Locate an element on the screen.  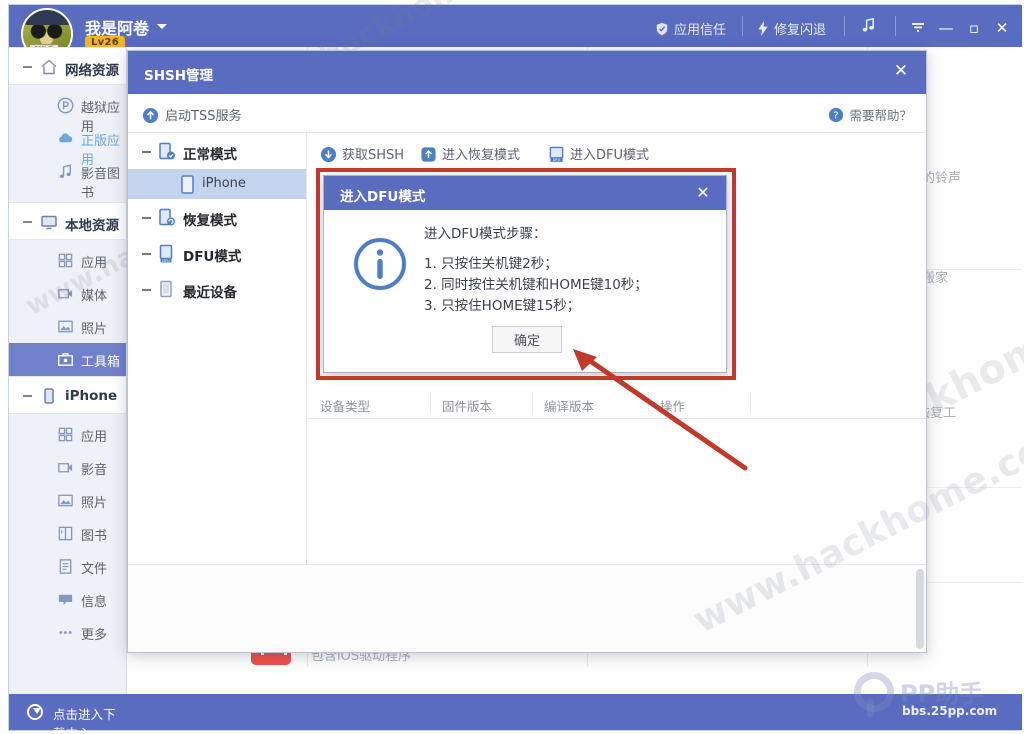
music-icon is located at coordinates (65, 171).